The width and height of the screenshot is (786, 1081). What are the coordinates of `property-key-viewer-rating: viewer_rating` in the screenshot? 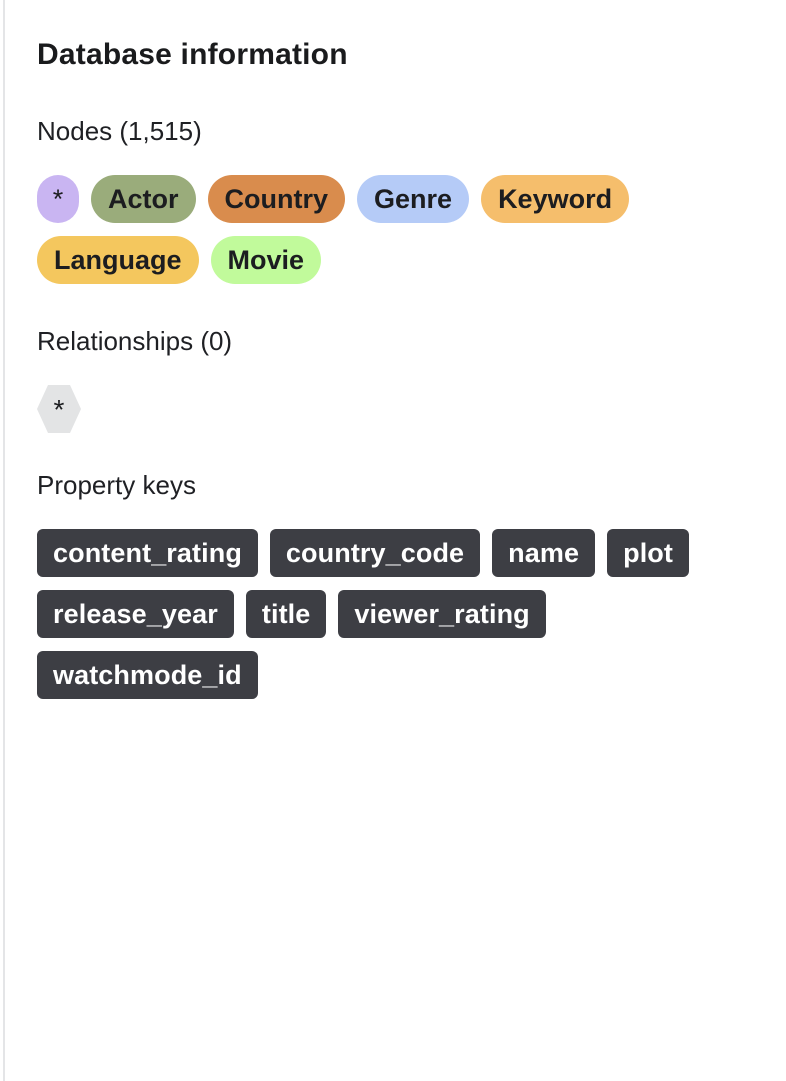 It's located at (442, 614).